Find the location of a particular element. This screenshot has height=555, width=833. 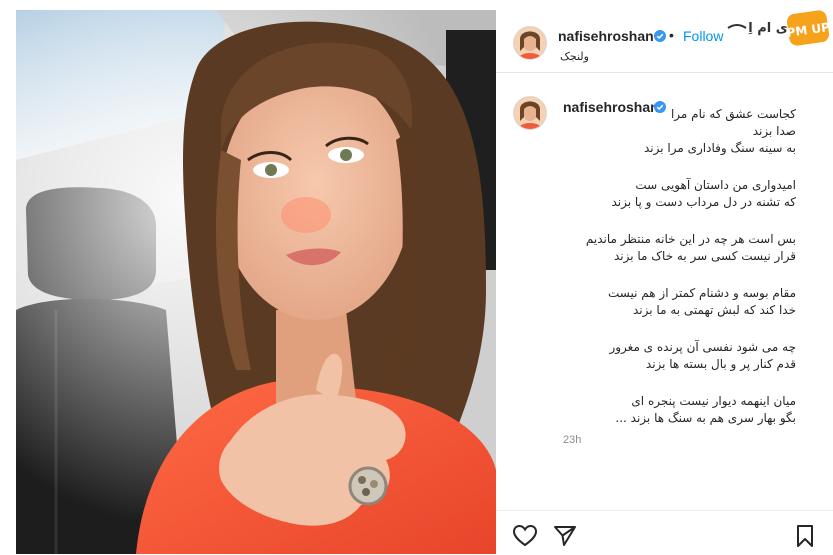

post-timestamp: 23h is located at coordinates (572, 440).